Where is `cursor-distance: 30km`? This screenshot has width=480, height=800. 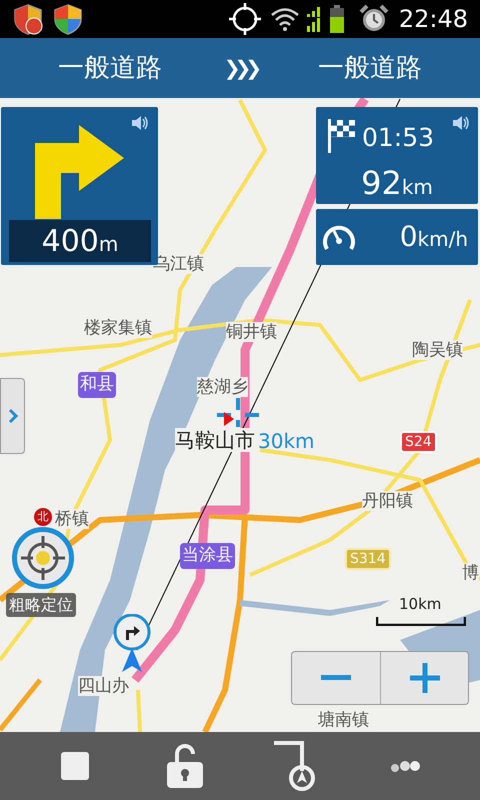
cursor-distance: 30km is located at coordinates (286, 441).